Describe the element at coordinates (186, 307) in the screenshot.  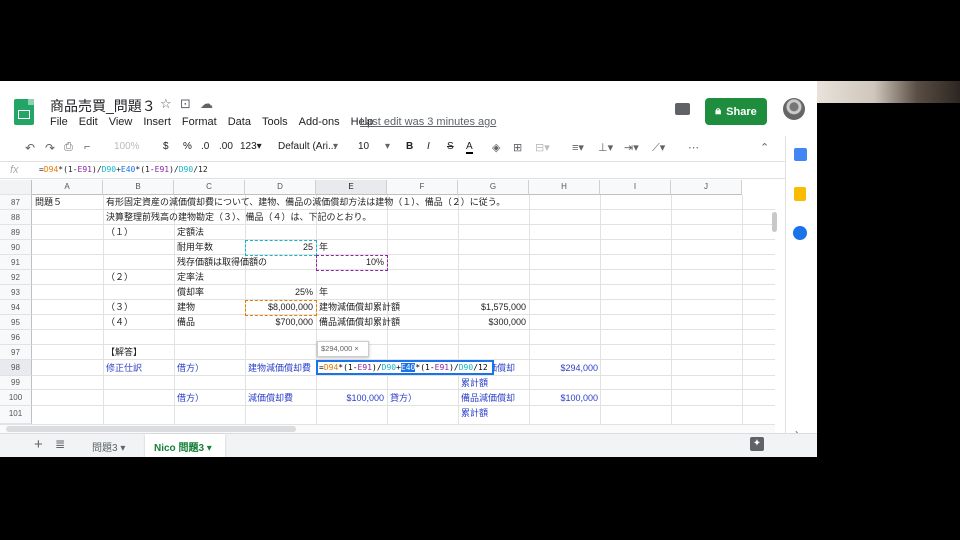
I see `cell-c94: 建物` at that location.